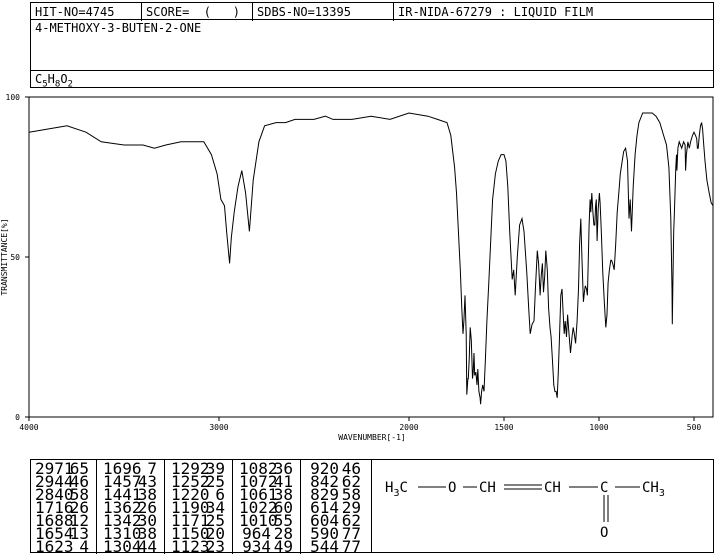  What do you see at coordinates (190, 546) in the screenshot?
I see `peak-wavenumber: 1123` at bounding box center [190, 546].